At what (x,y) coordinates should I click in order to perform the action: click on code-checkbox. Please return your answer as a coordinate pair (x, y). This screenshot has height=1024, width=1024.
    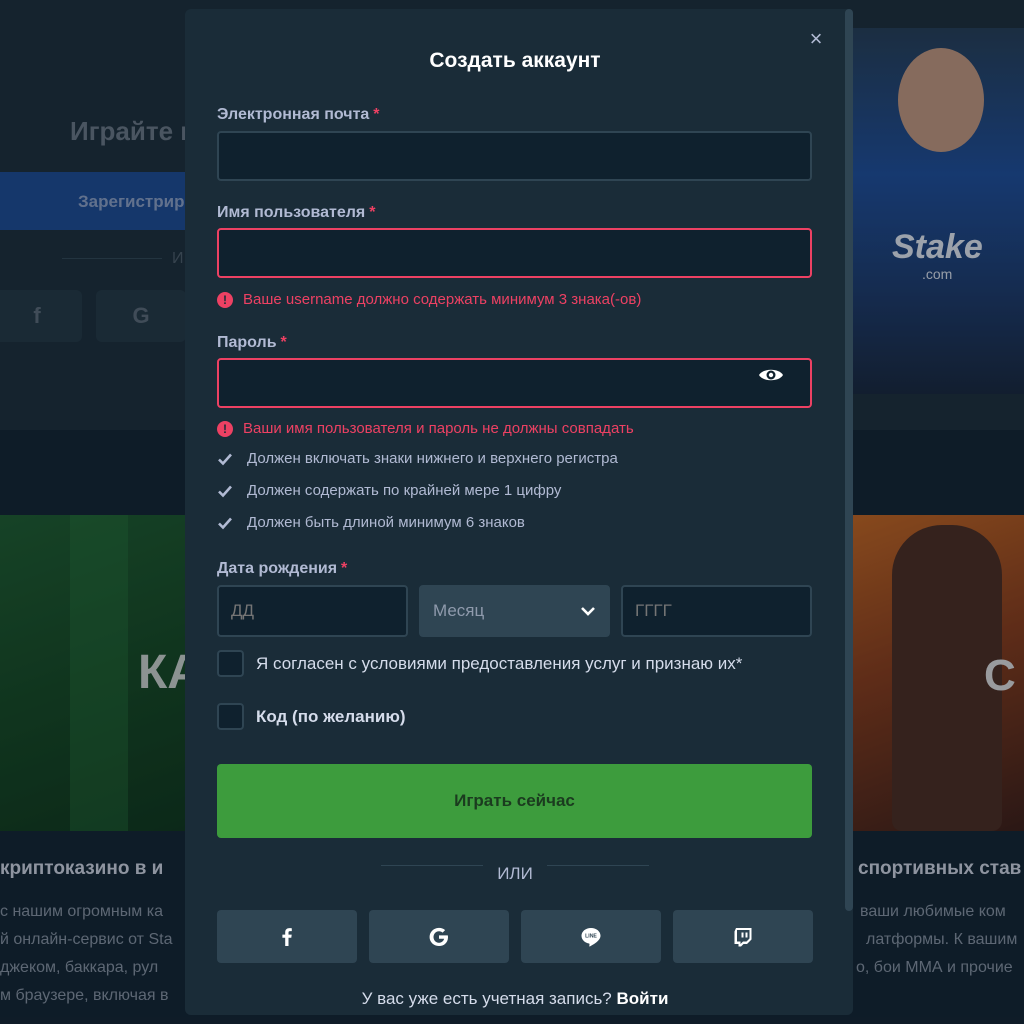
    Looking at the image, I should click on (230, 716).